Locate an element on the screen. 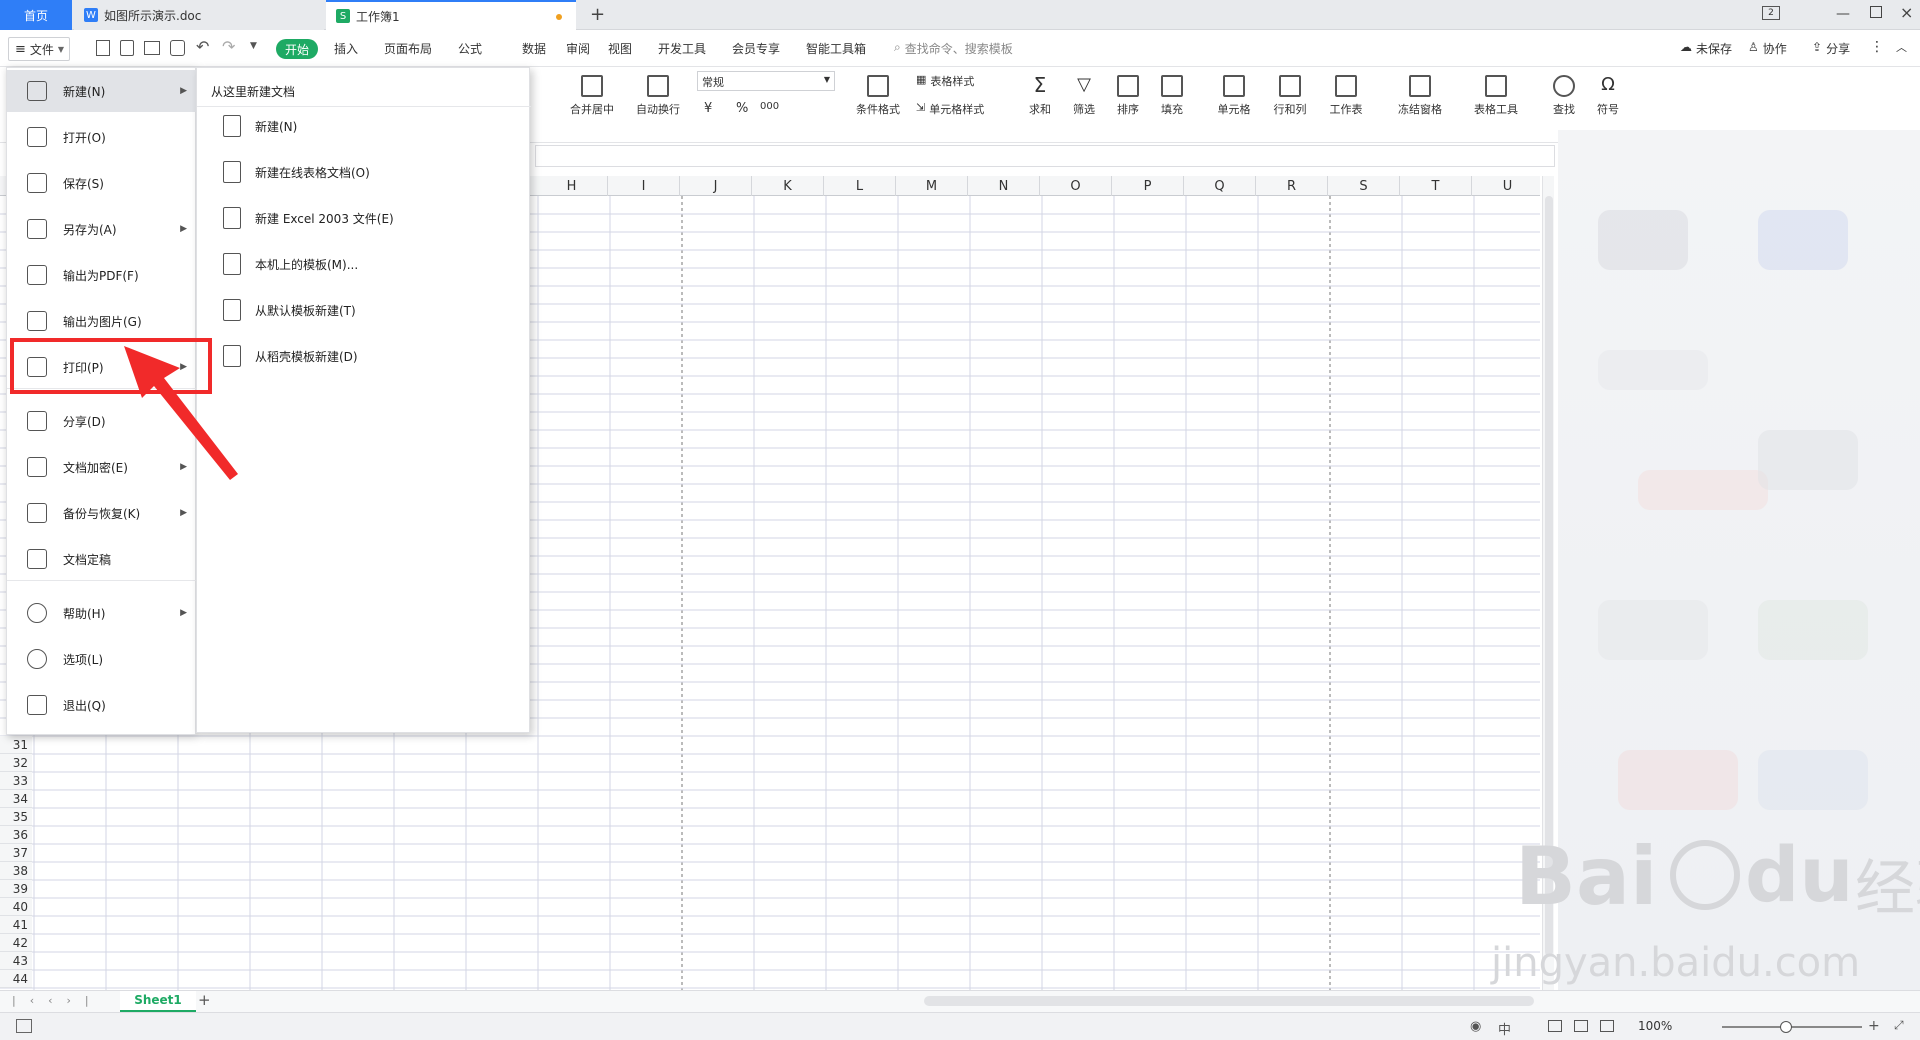 The height and width of the screenshot is (1040, 1920). file-menu-button: ≡ 文件 ▼ is located at coordinates (39, 49).